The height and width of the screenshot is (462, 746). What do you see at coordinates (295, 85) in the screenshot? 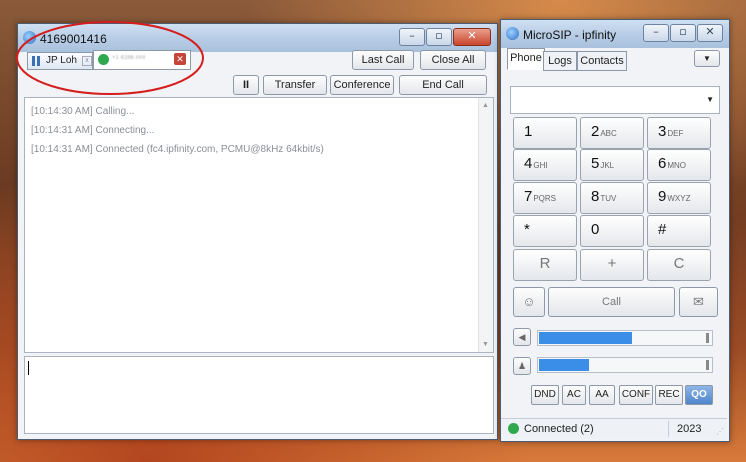
I see `transfer-button: Transfer` at bounding box center [295, 85].